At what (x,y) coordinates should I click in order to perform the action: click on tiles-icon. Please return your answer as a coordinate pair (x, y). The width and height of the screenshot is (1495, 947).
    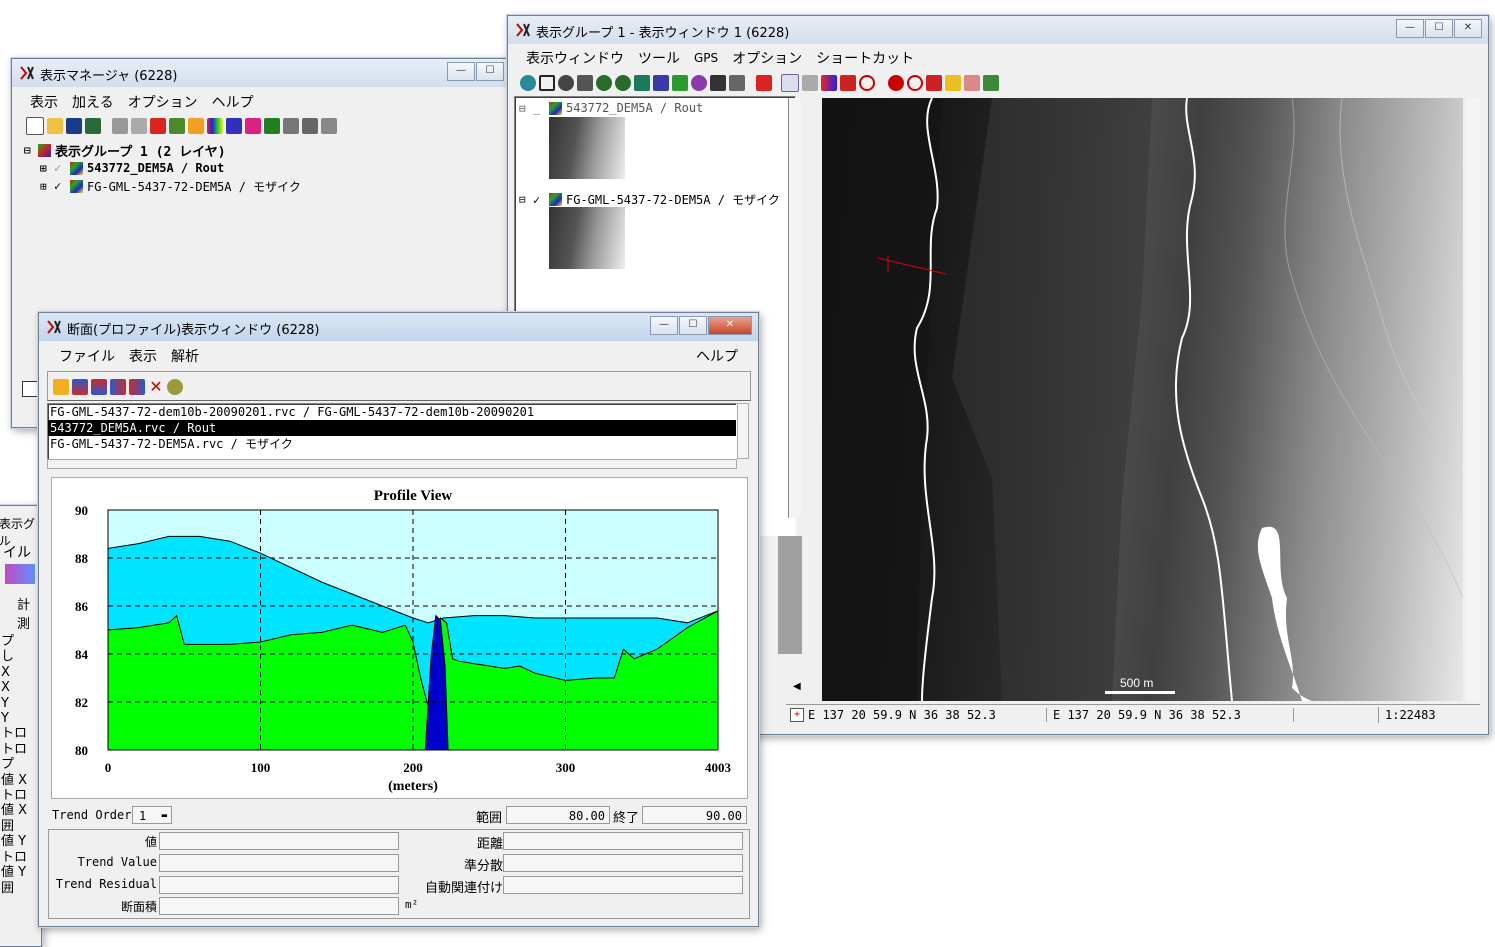
    Looking at the image, I should click on (661, 83).